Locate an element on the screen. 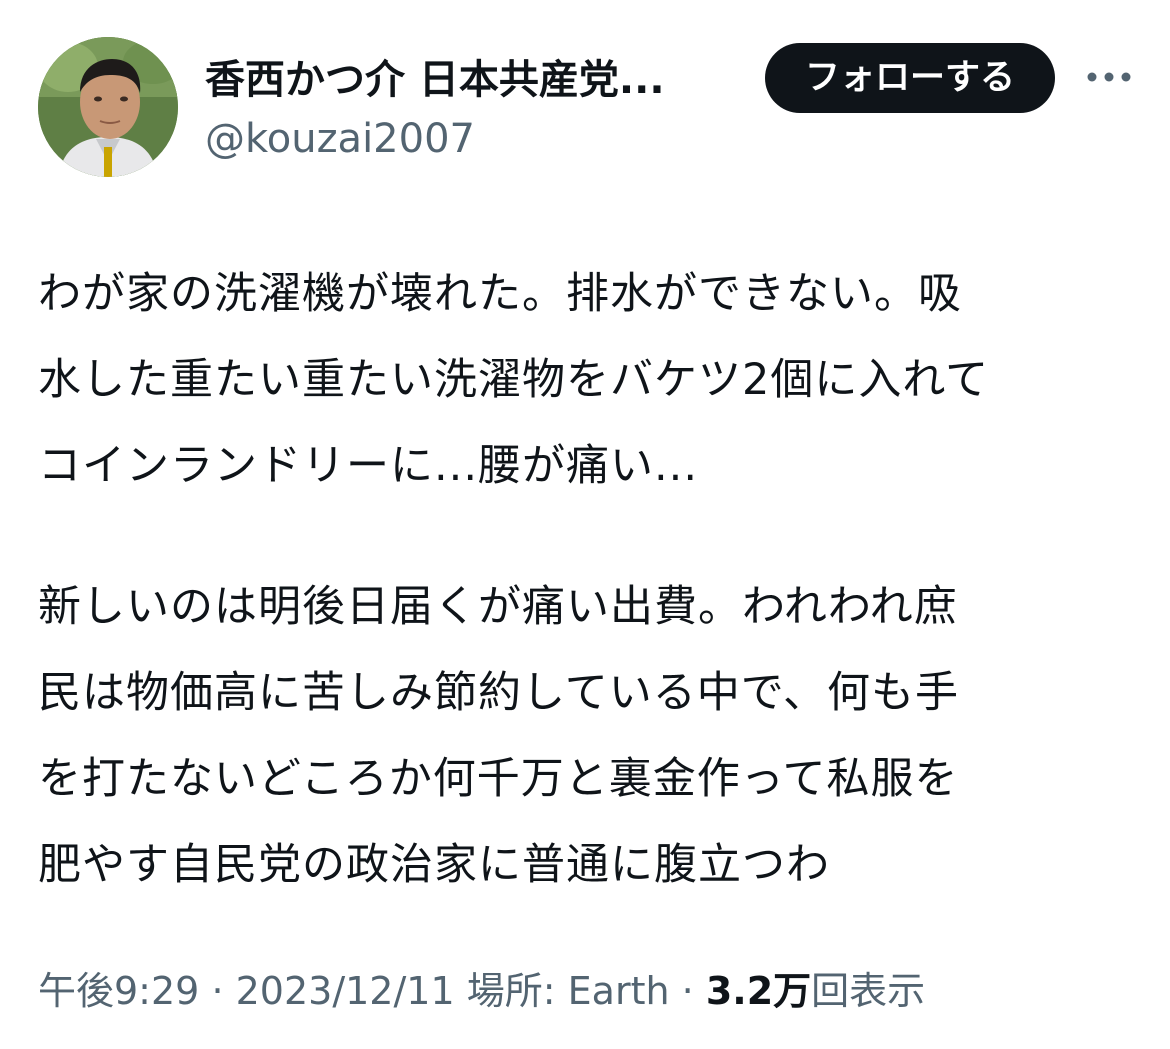  views-count: 3.2万 is located at coordinates (758, 991).